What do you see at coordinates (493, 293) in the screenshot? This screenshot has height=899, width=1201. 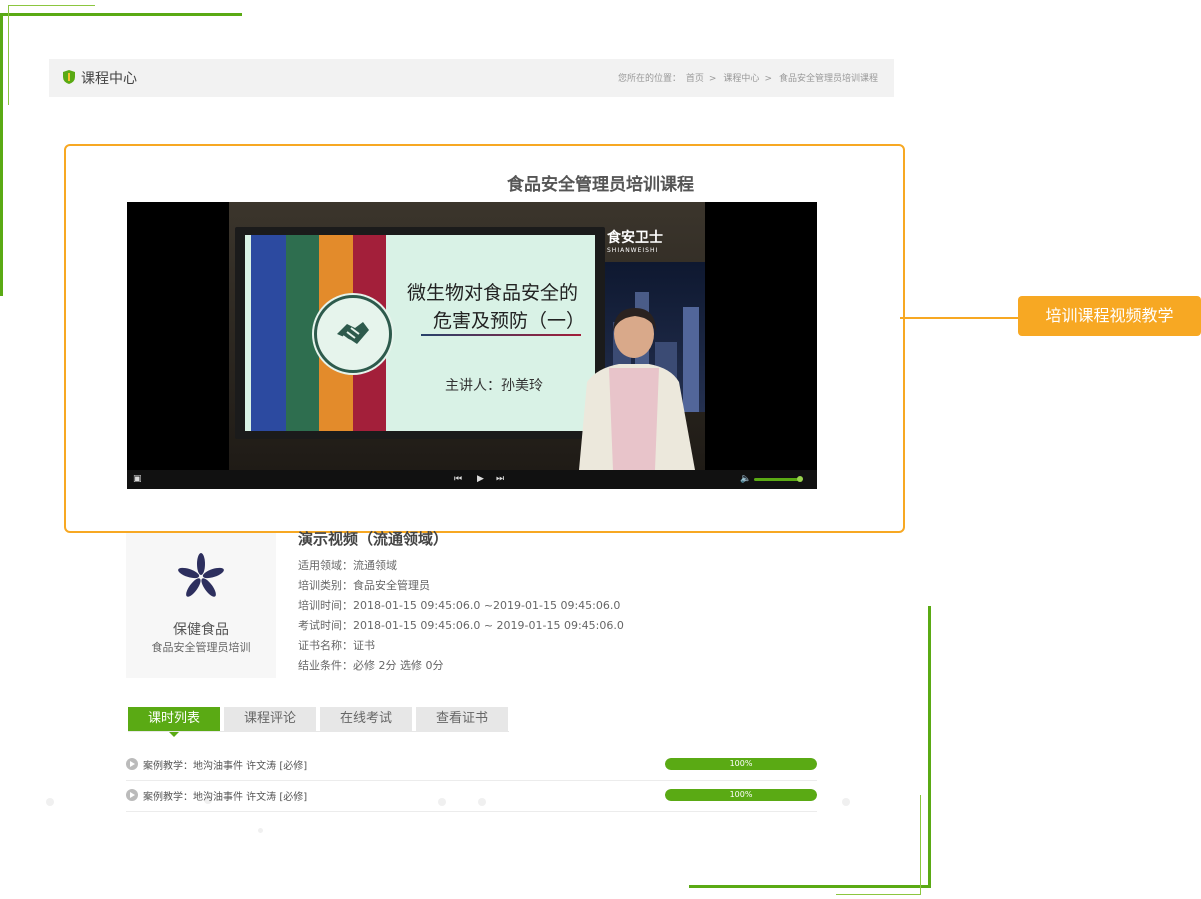 I see `slide-heading-line1: 微生物对食品安全的` at bounding box center [493, 293].